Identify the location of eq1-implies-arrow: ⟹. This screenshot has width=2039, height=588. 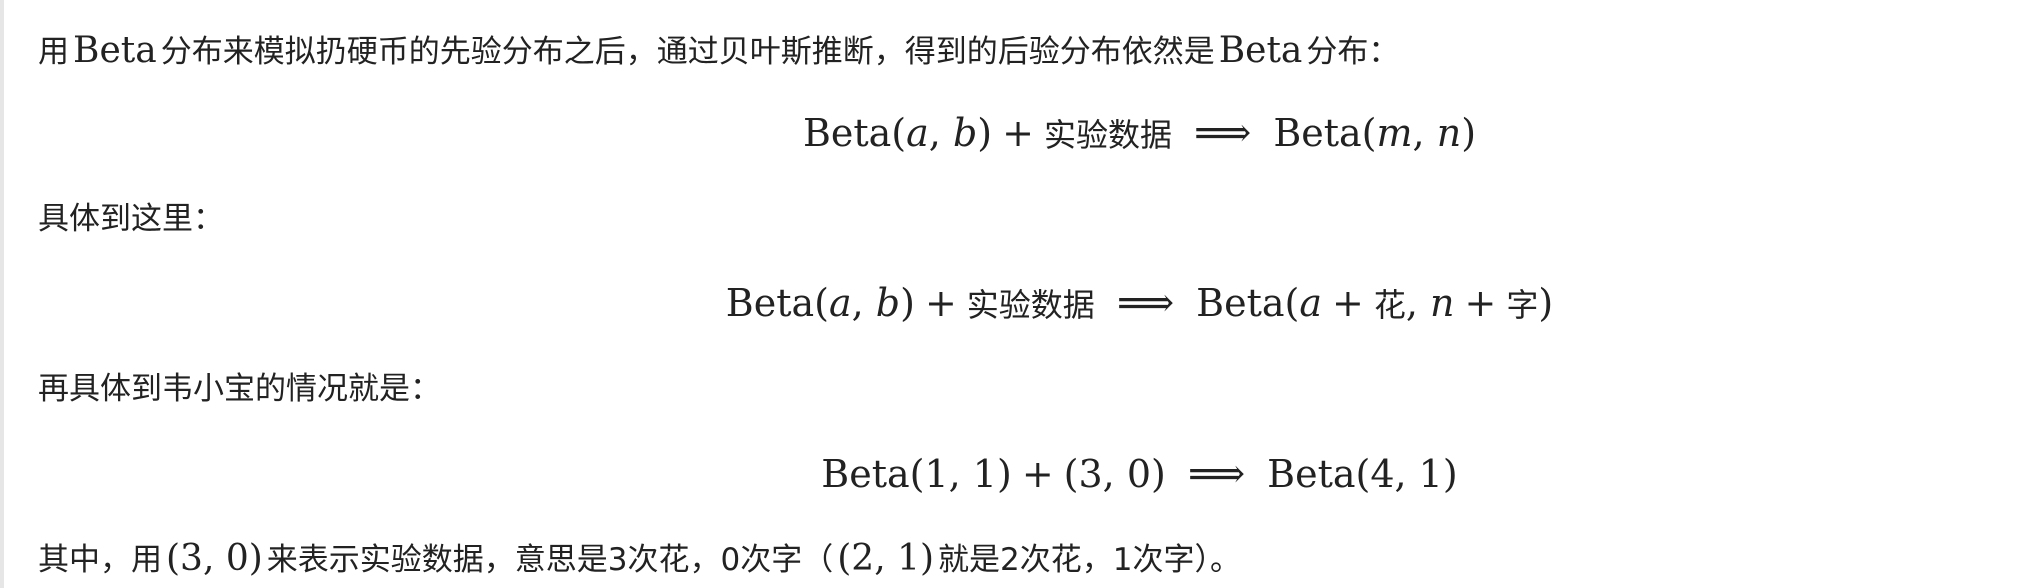
(1222, 133).